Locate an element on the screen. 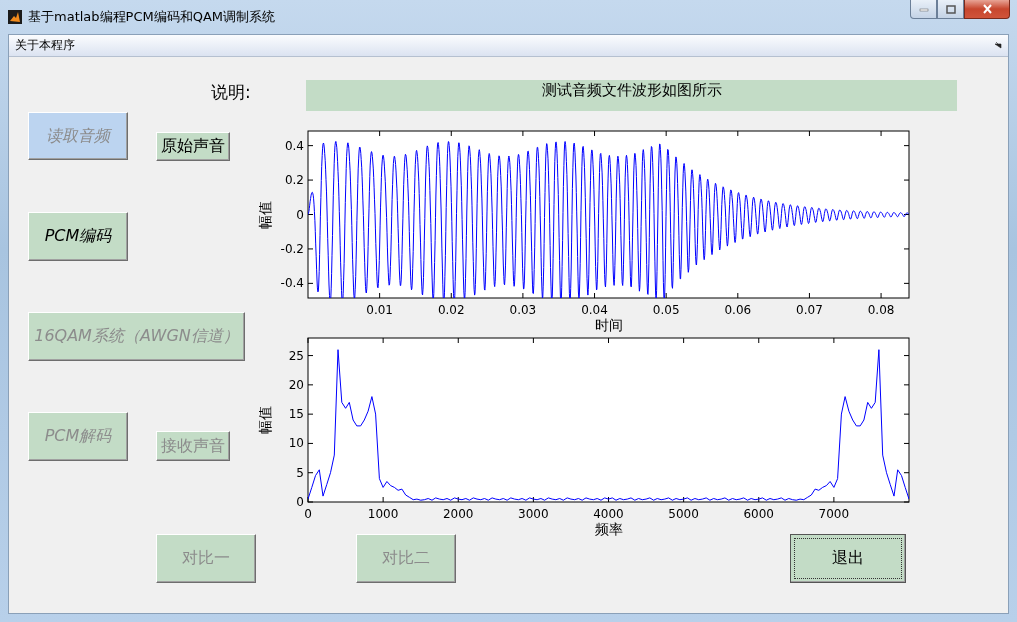  push-button: PCM编码 is located at coordinates (78, 236).